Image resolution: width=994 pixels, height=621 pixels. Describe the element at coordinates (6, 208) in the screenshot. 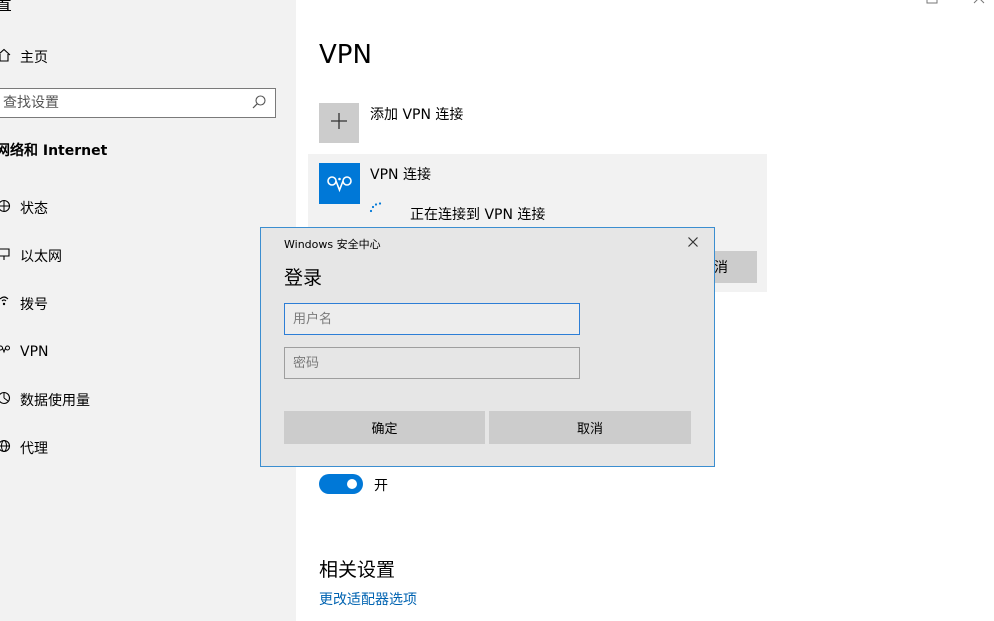

I see `globe-icon` at that location.